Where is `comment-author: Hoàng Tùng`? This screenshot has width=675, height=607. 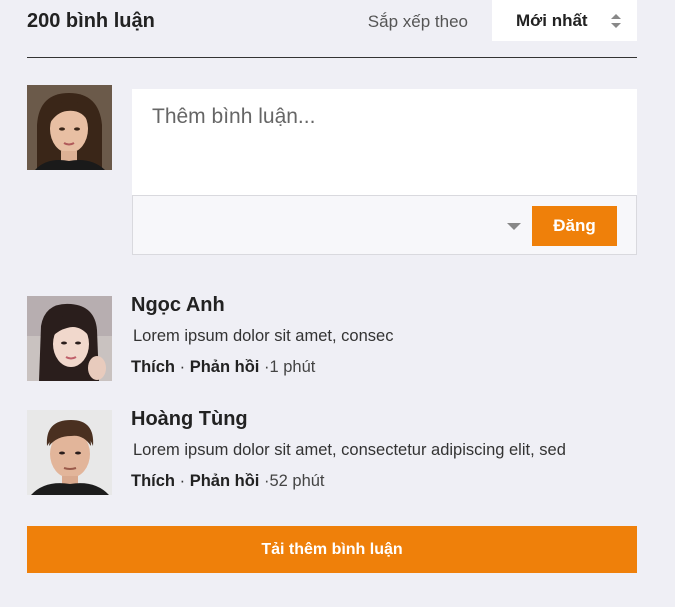
comment-author: Hoàng Tùng is located at coordinates (348, 419).